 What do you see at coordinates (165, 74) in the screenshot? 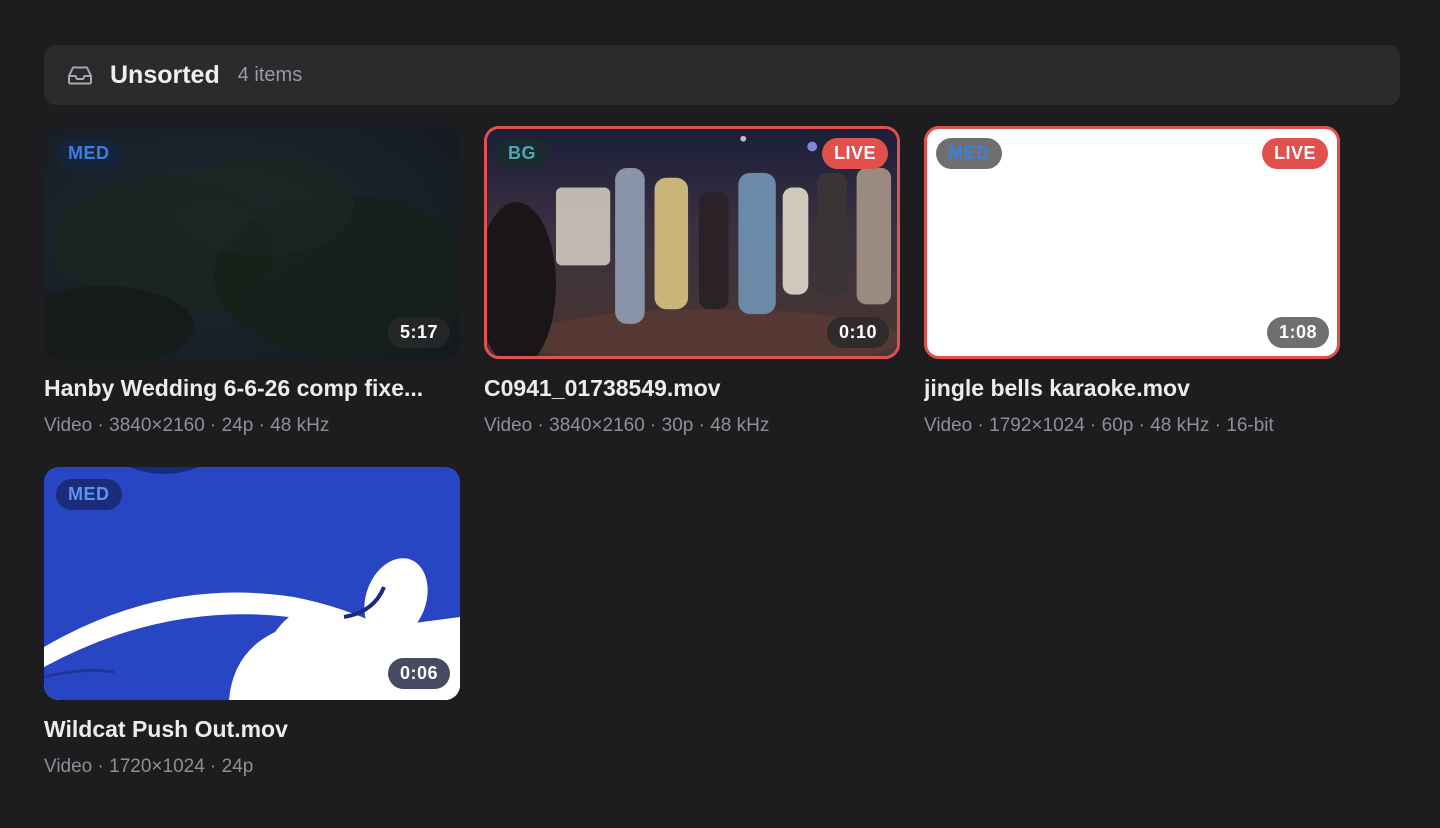
I see `section-title: Unsorted` at bounding box center [165, 74].